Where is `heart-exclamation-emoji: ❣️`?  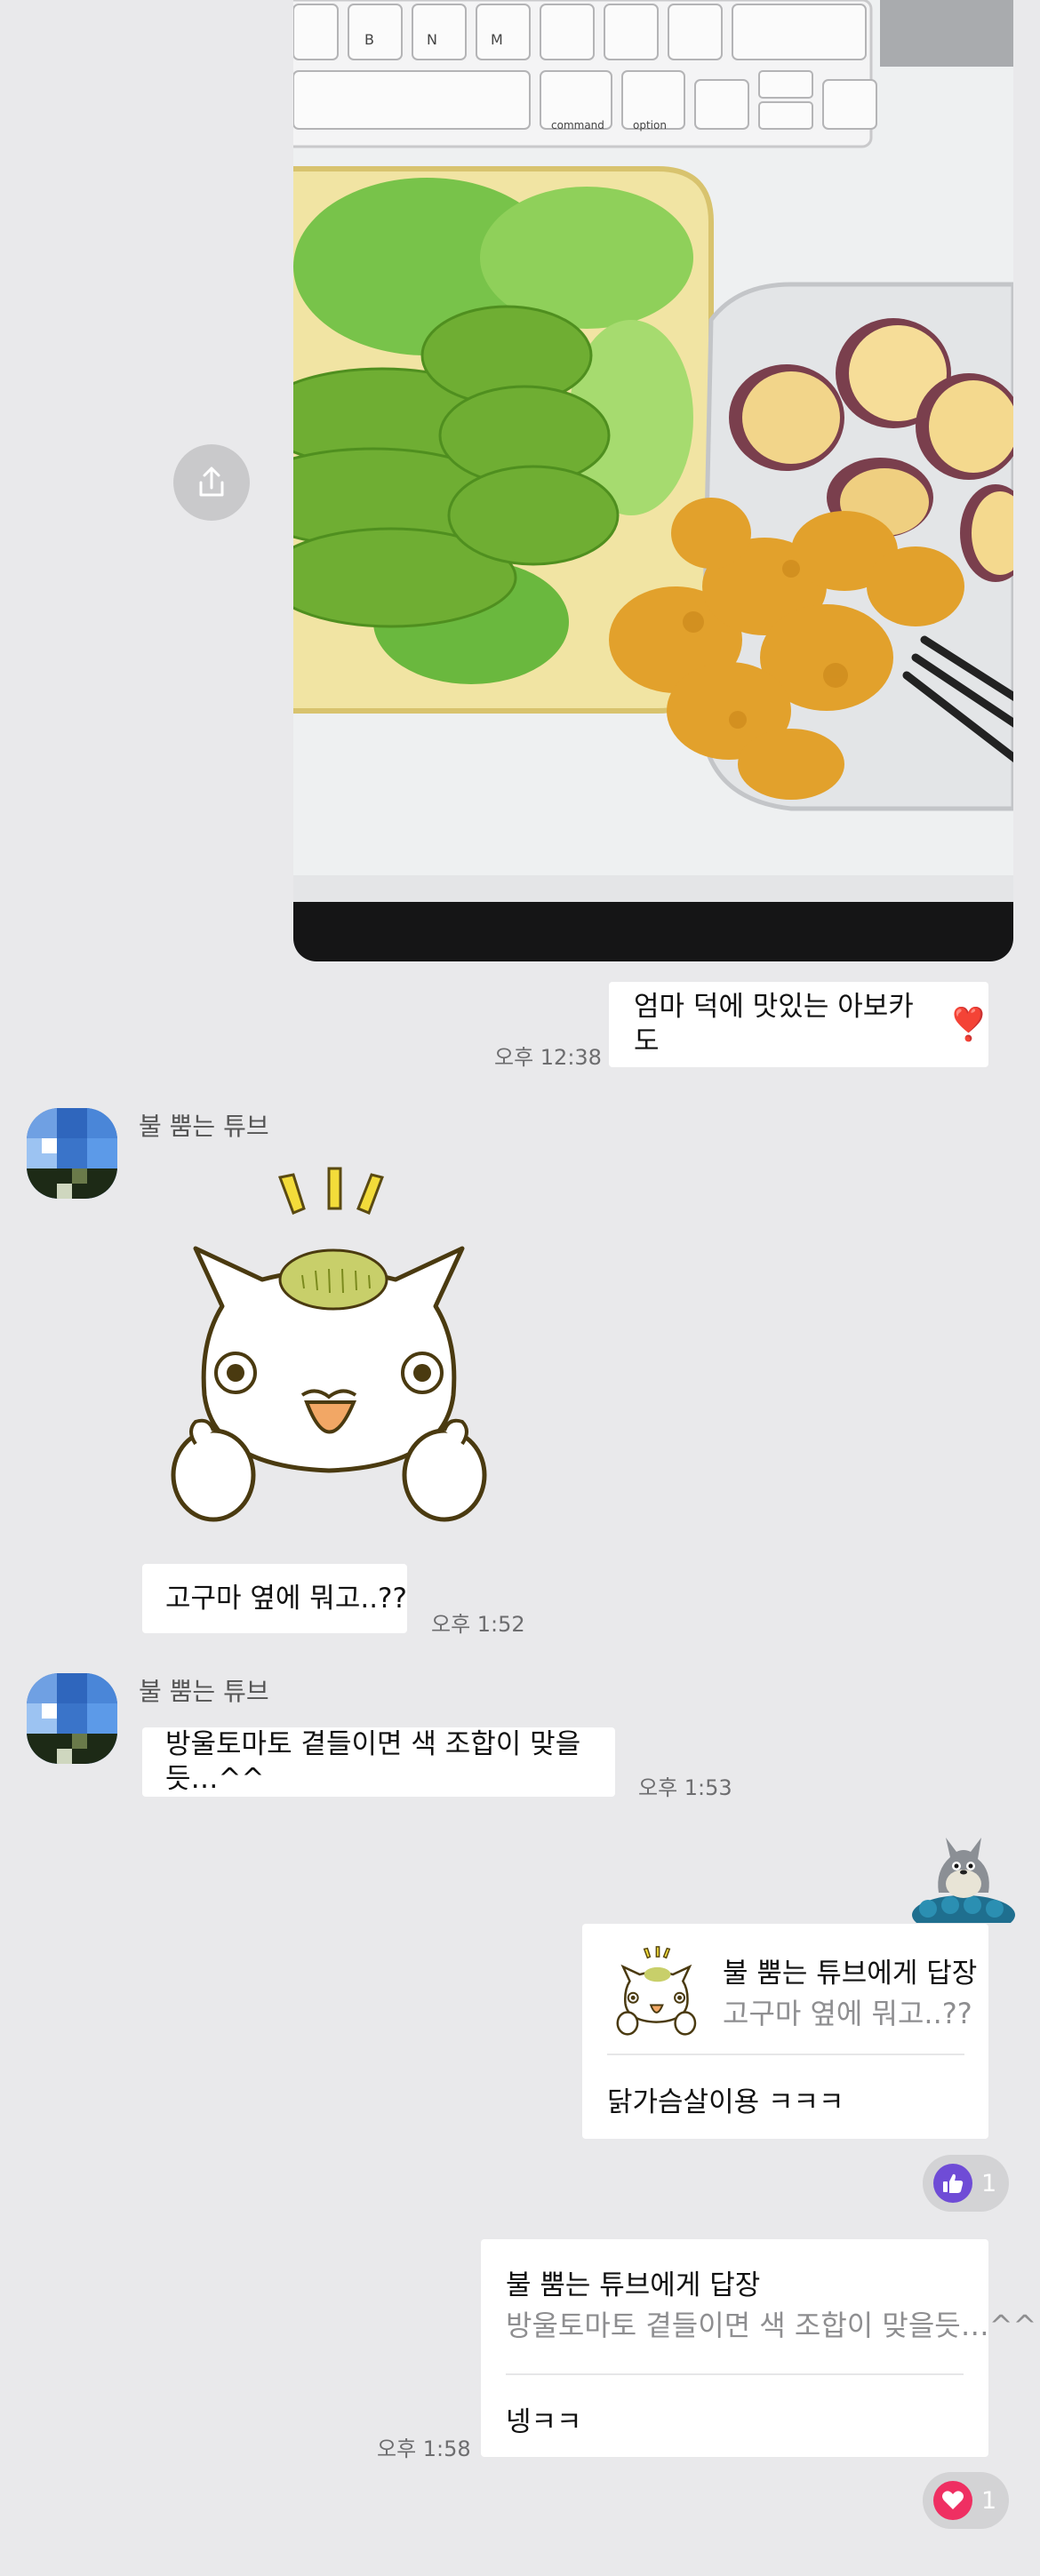
heart-exclamation-emoji: ❣️ is located at coordinates (968, 1024).